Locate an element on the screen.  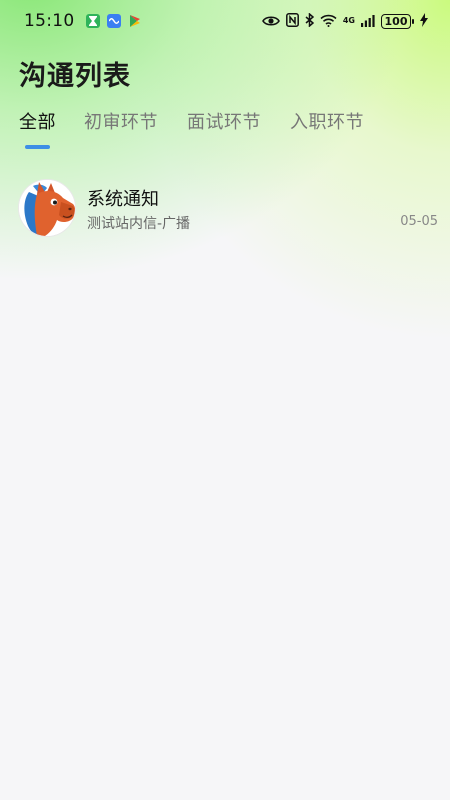
chat-app-icon is located at coordinates (113, 21).